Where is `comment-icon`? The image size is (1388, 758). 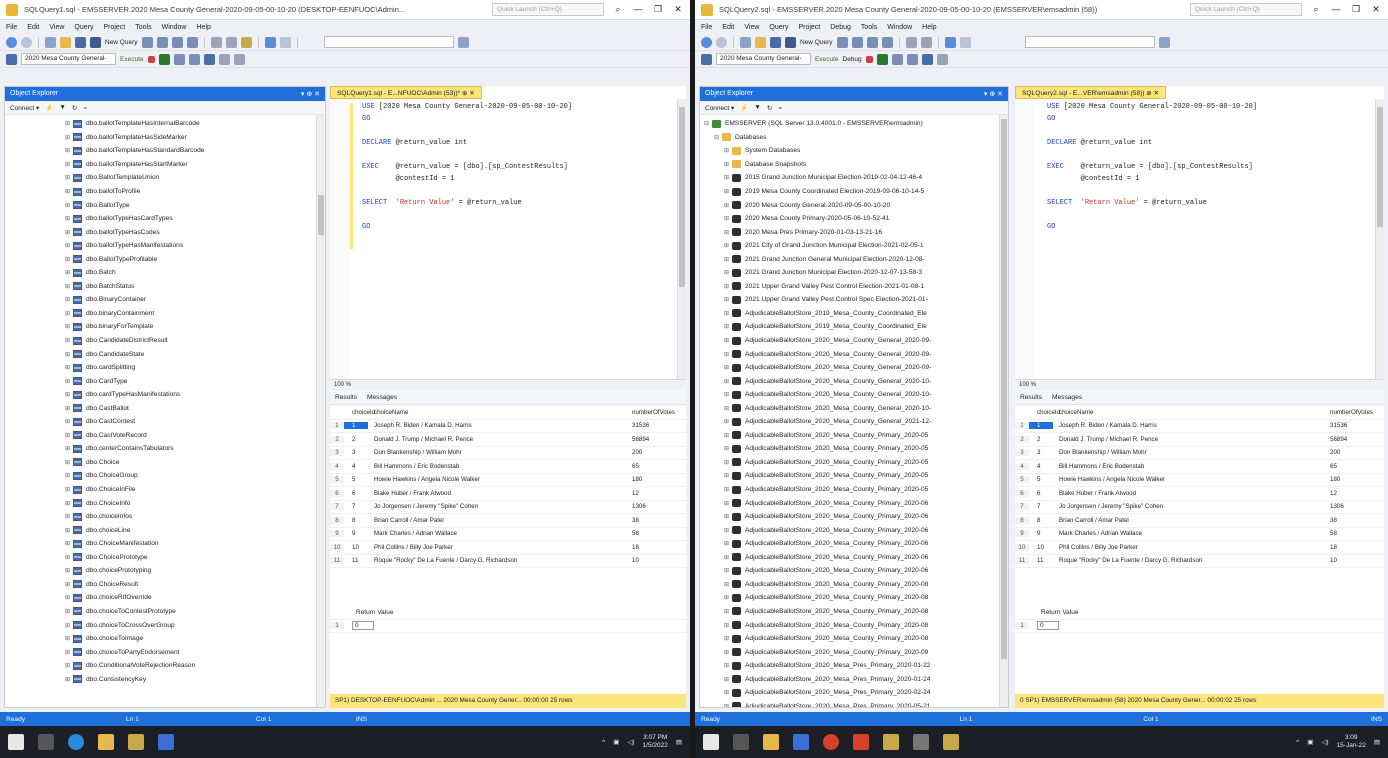
comment-icon is located at coordinates (942, 59).